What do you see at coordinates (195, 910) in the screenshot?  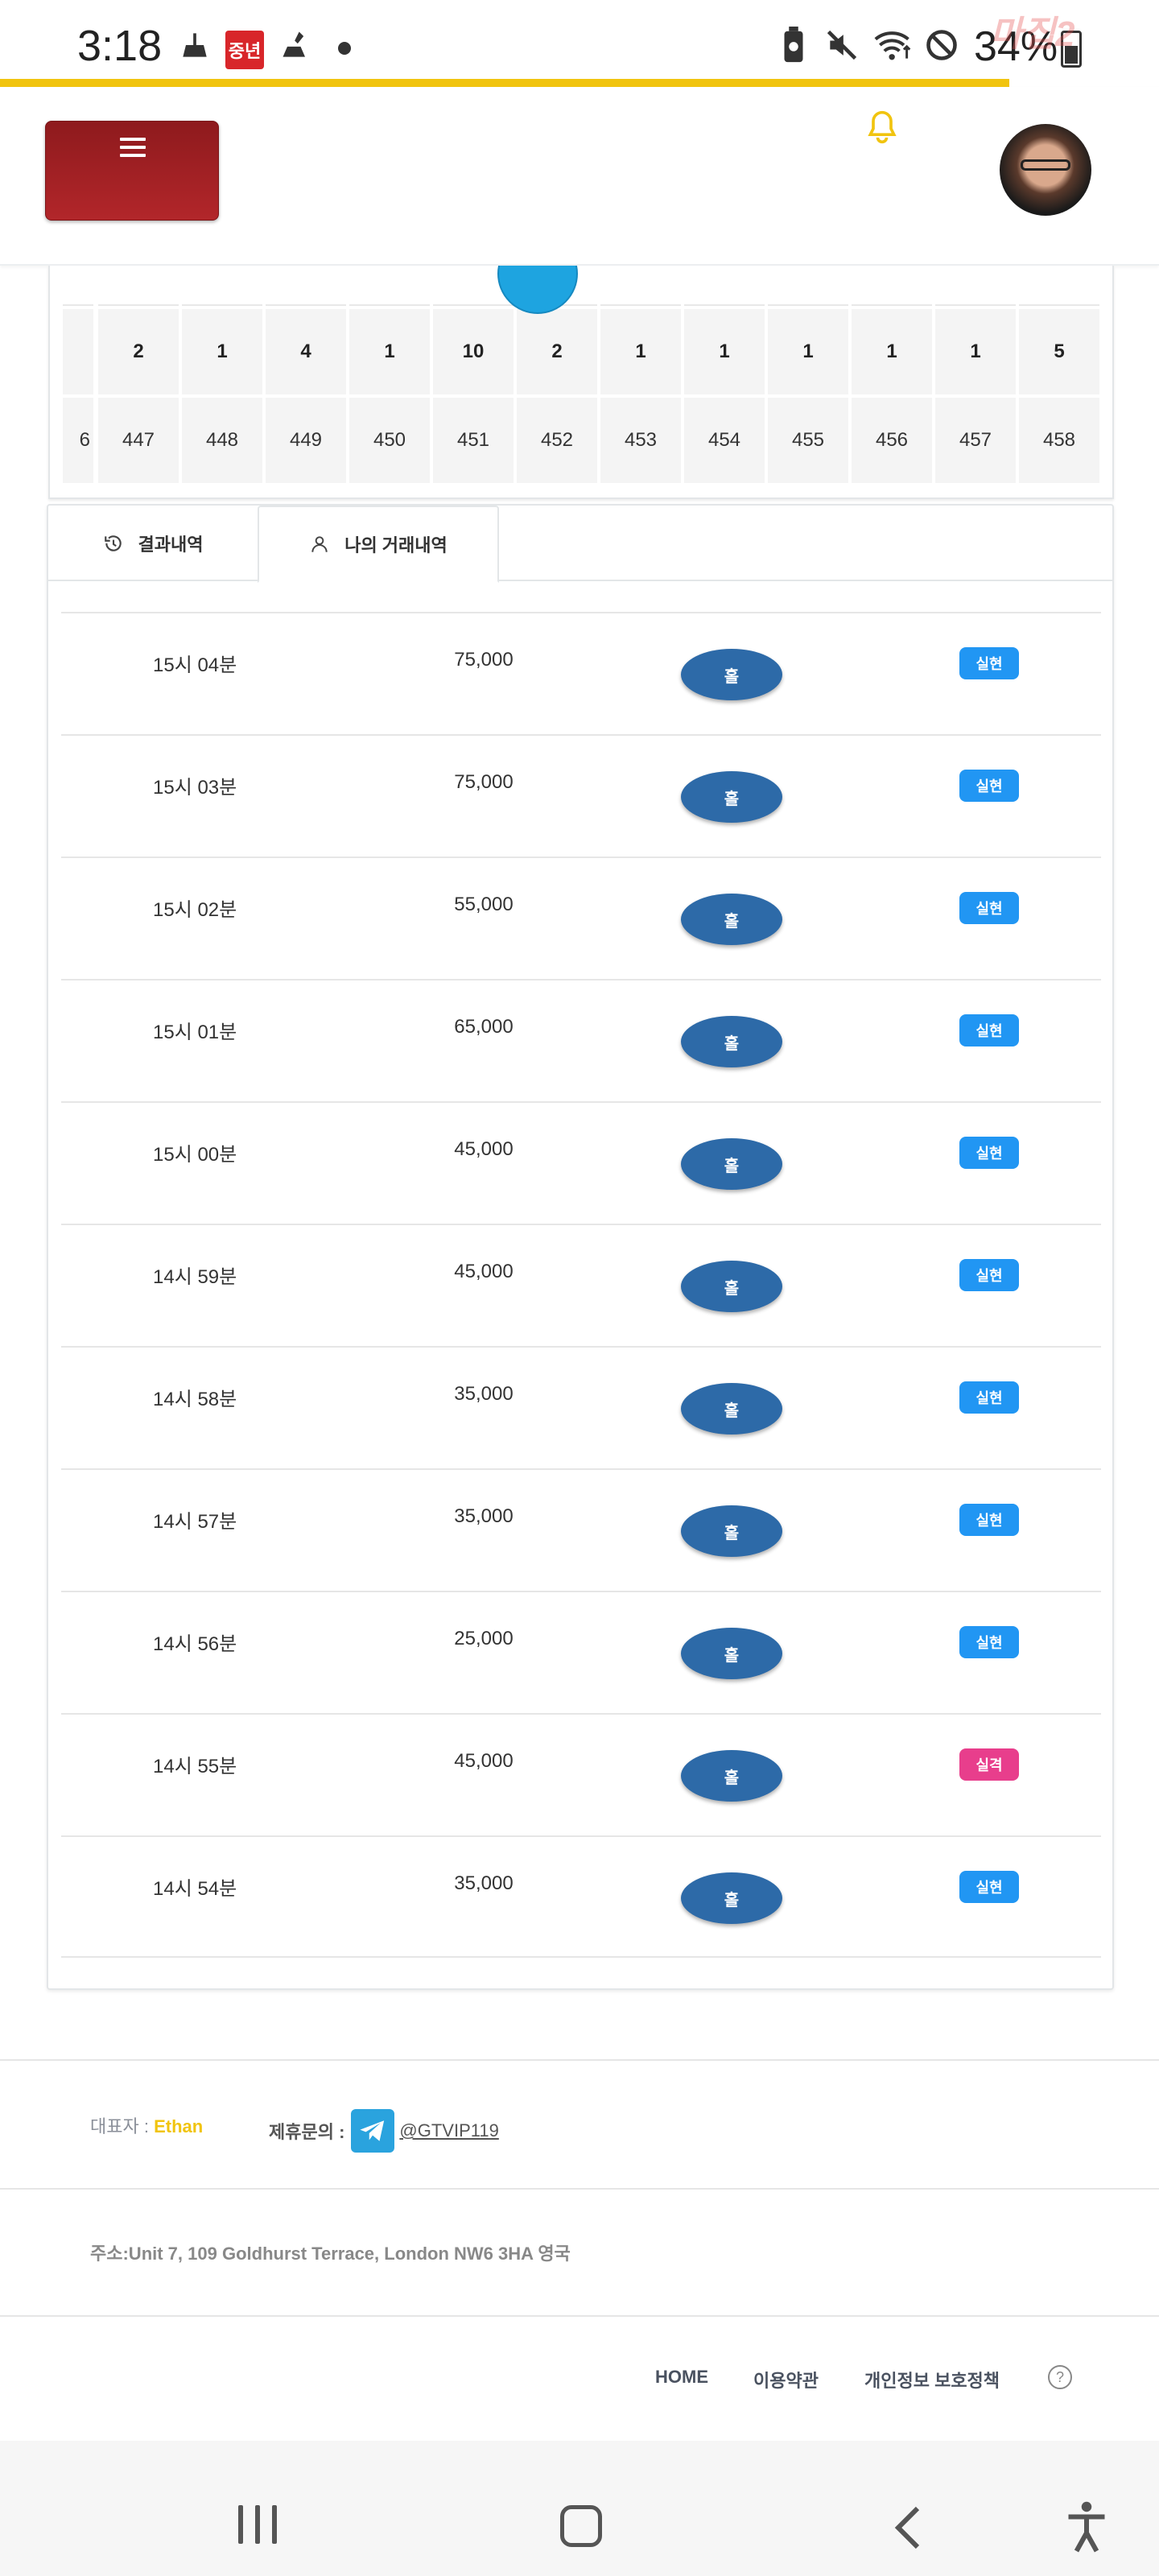 I see `trade-time: 15시 02분` at bounding box center [195, 910].